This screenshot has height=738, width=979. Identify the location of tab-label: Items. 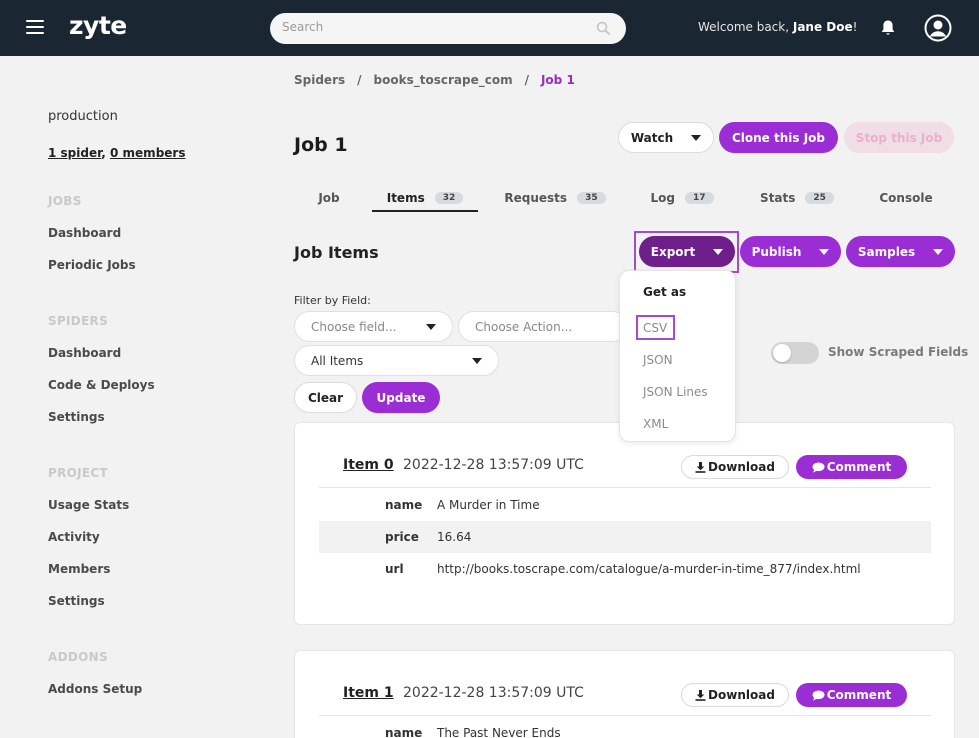
(405, 198).